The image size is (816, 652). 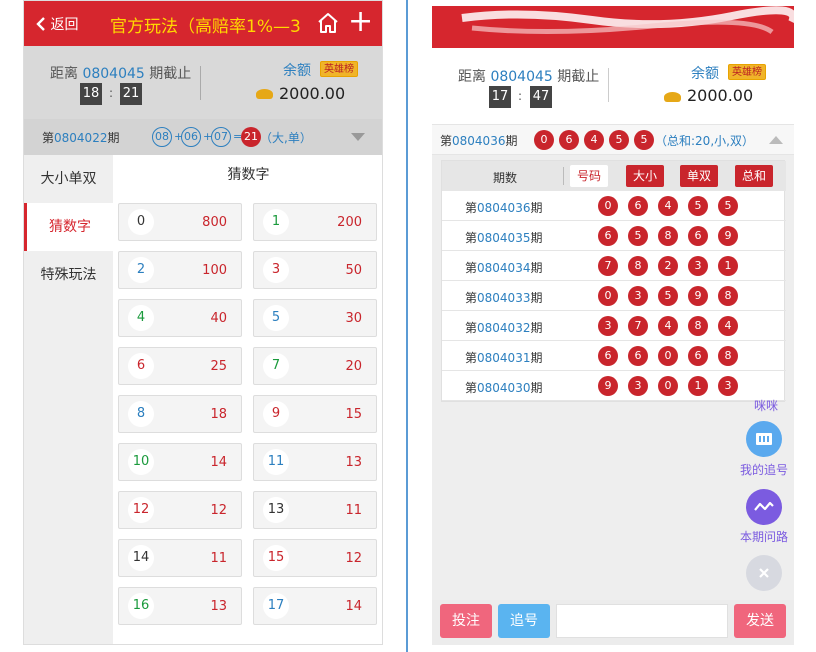 I want to click on number-option: 0 800, so click(x=180, y=222).